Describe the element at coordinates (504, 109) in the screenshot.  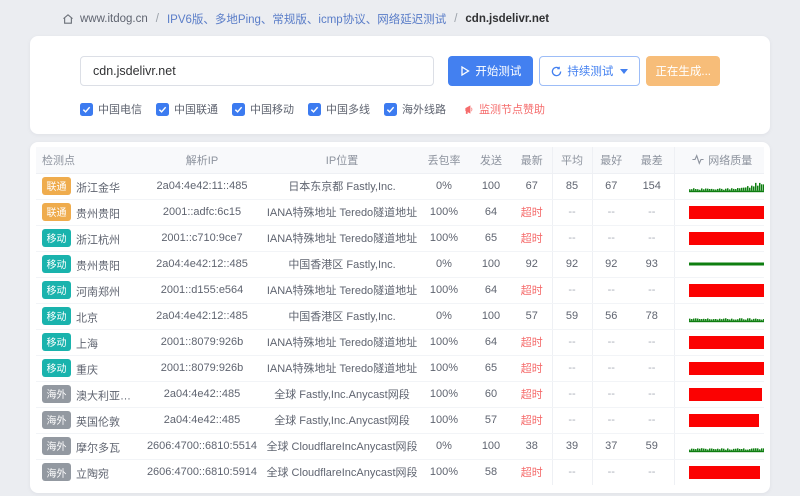
I see `sponsor-link: 监测节点赞助` at that location.